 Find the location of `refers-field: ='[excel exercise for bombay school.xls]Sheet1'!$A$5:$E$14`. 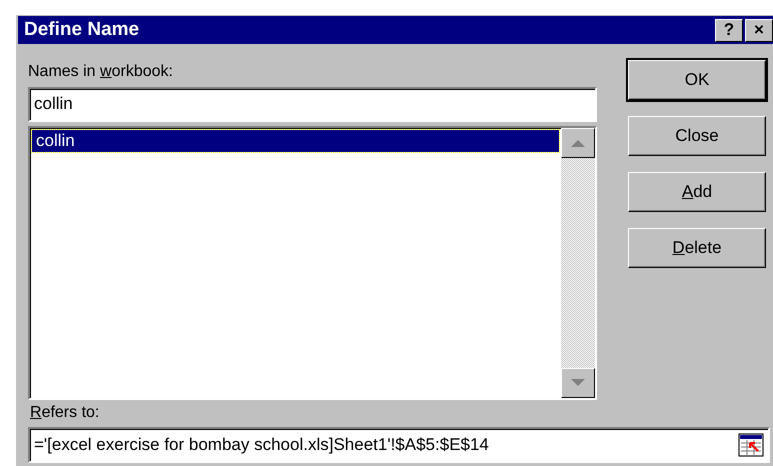

refers-field: ='[excel exercise for bombay school.xls]Sheet1'!$A$5:$E$14 is located at coordinates (399, 445).